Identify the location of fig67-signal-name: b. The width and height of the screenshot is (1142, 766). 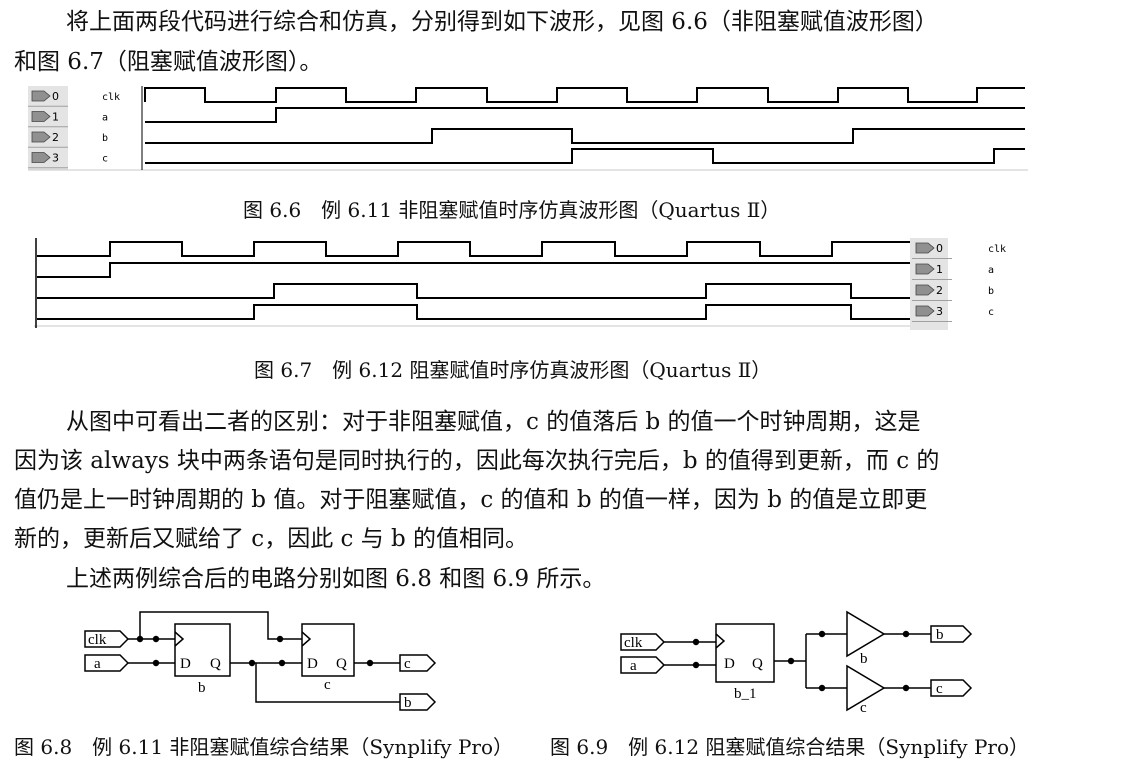
(991, 291).